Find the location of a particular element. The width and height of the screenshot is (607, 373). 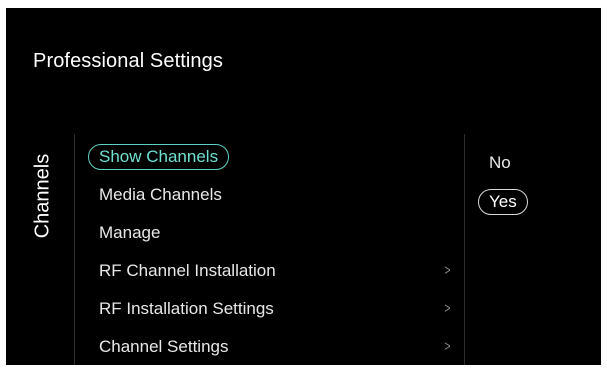

menu-item-show-channels: Show Channels is located at coordinates (272, 157).